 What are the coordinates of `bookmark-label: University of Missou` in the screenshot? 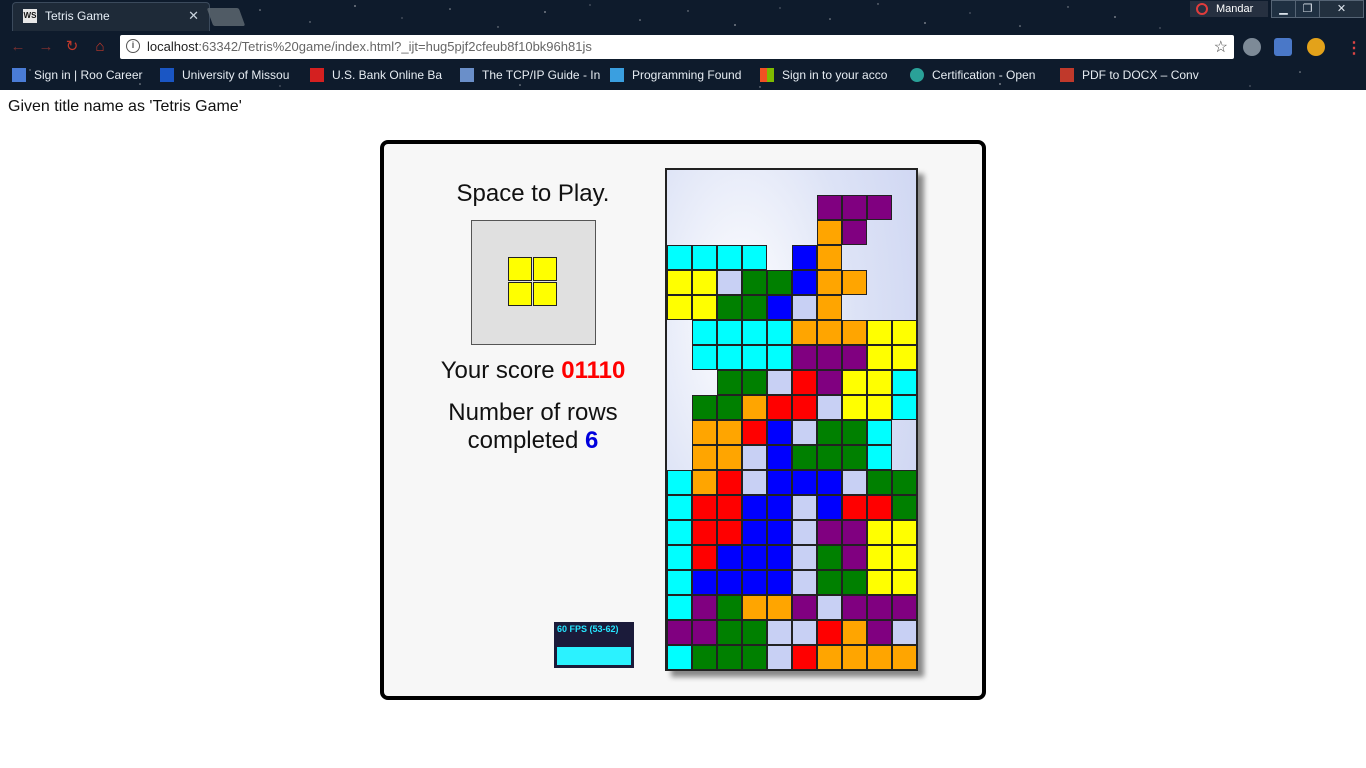 It's located at (236, 75).